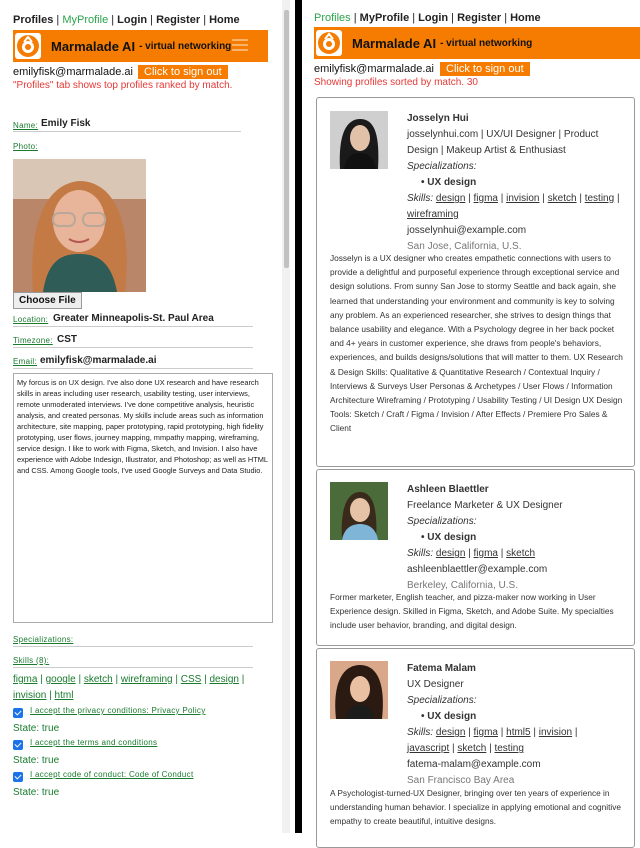 The image size is (640, 848). What do you see at coordinates (183, 72) in the screenshot?
I see `sign-out-button: Click to sign out` at bounding box center [183, 72].